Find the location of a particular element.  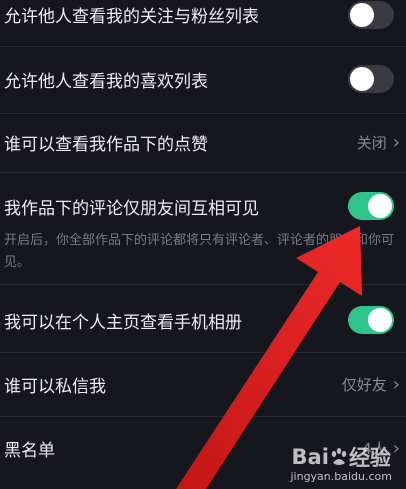

setting-value-text: 仅好友 is located at coordinates (364, 385).